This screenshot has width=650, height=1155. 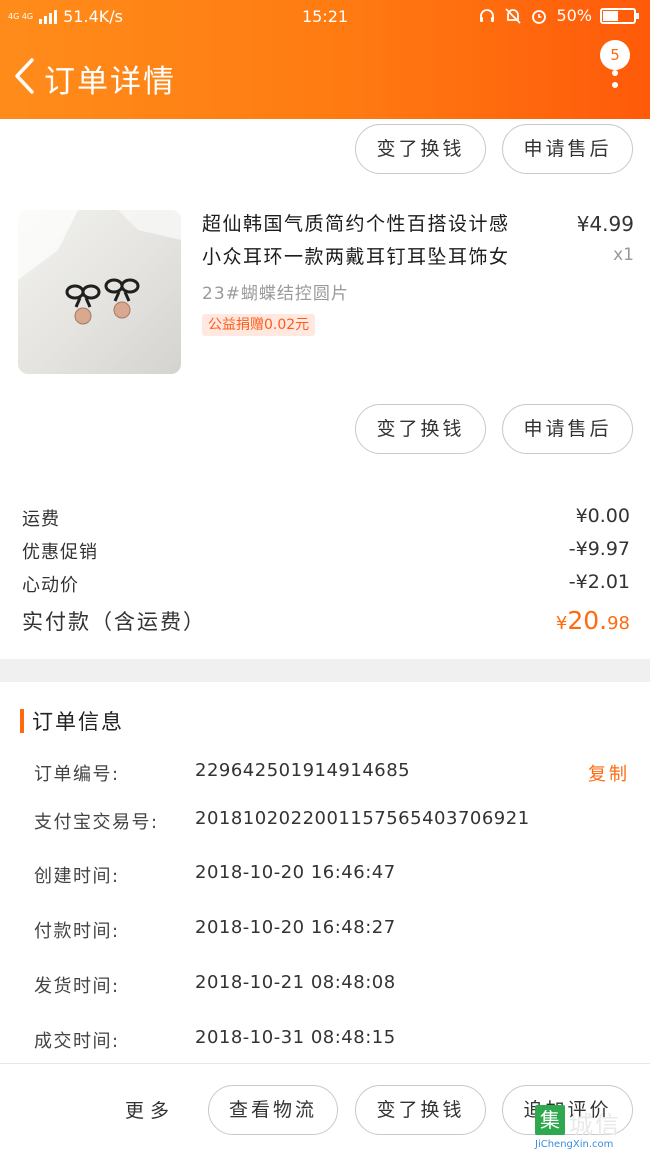 What do you see at coordinates (487, 15) in the screenshot?
I see `headset-icon` at bounding box center [487, 15].